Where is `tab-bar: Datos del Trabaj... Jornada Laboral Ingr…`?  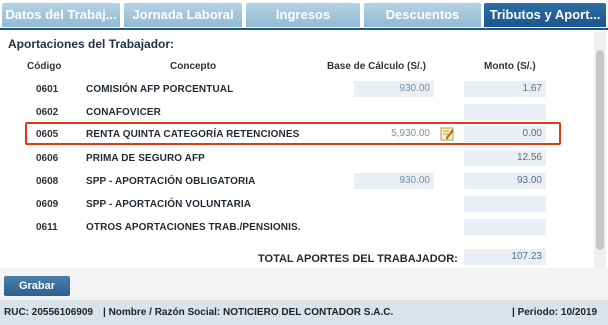
tab-bar: Datos del Trabaj... Jornada Laboral Ingr… is located at coordinates (304, 14).